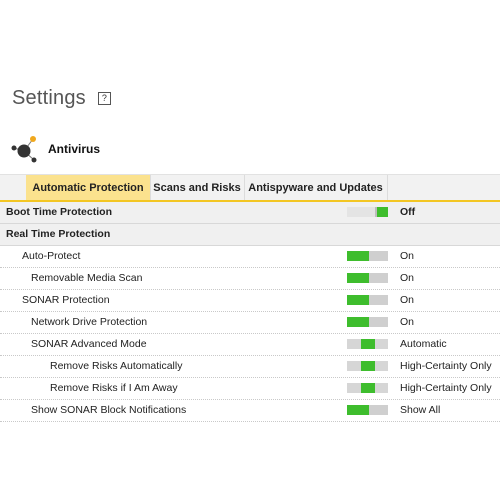 Image resolution: width=500 pixels, height=500 pixels. Describe the element at coordinates (74, 149) in the screenshot. I see `section-title: Antivirus` at that location.